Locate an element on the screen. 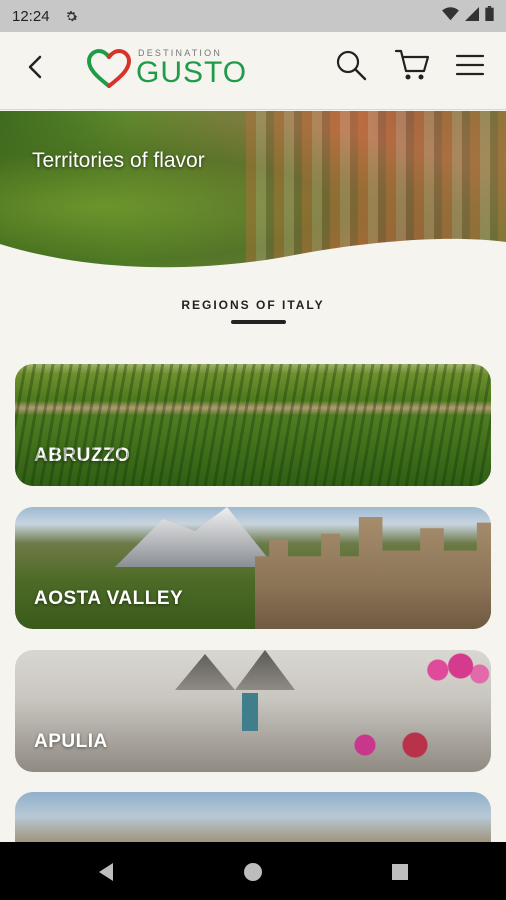 The width and height of the screenshot is (506, 900). menu-button is located at coordinates (472, 65).